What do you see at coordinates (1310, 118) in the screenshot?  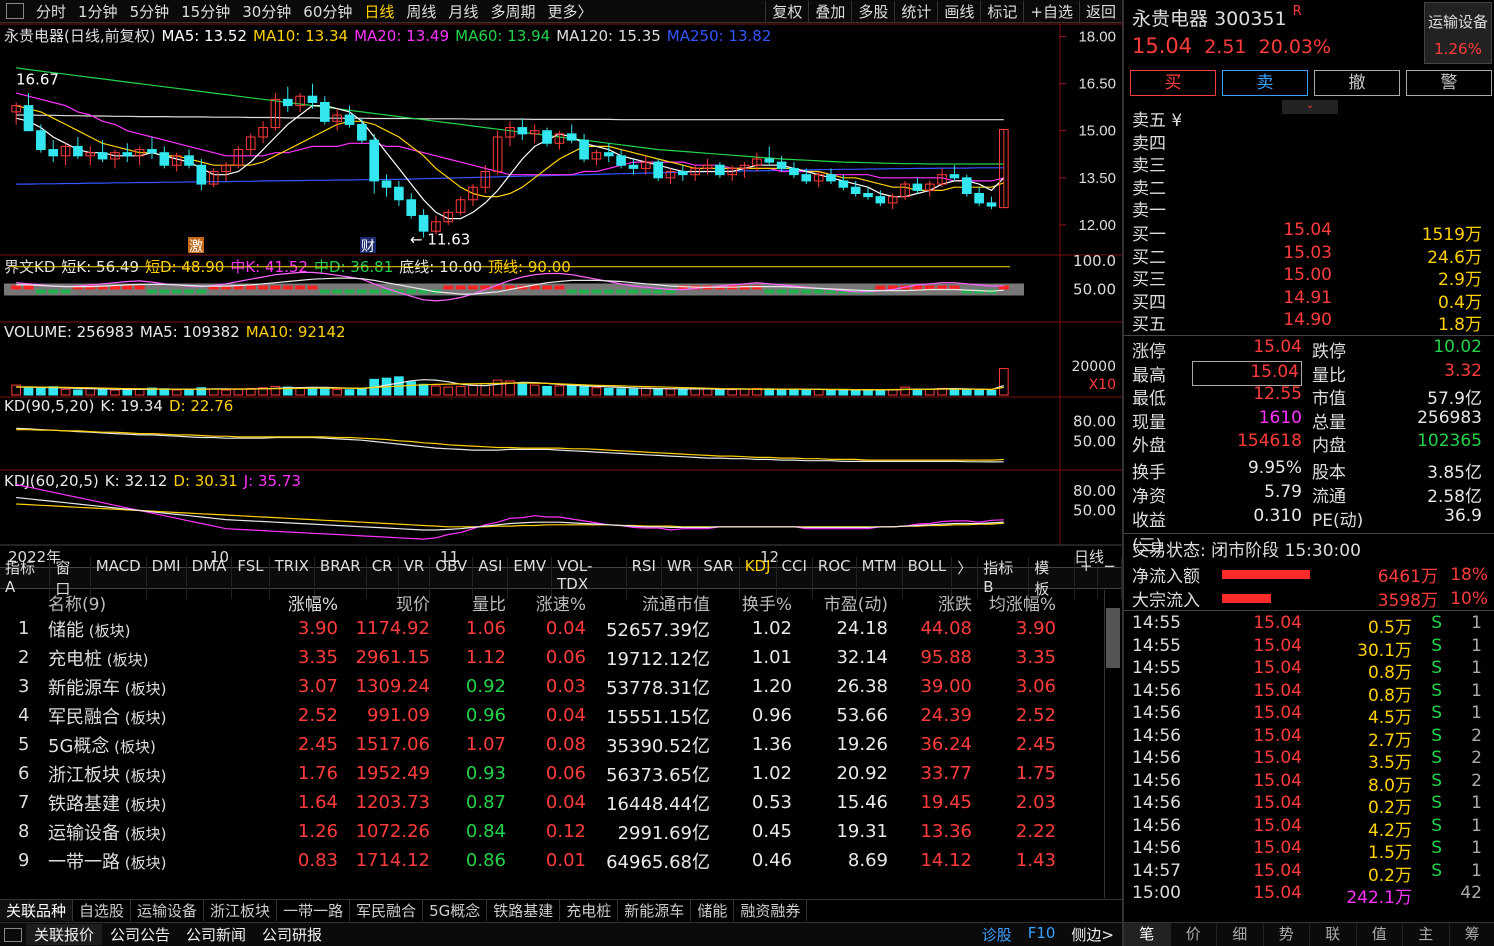 I see `ask-level: 卖五 ¥` at bounding box center [1310, 118].